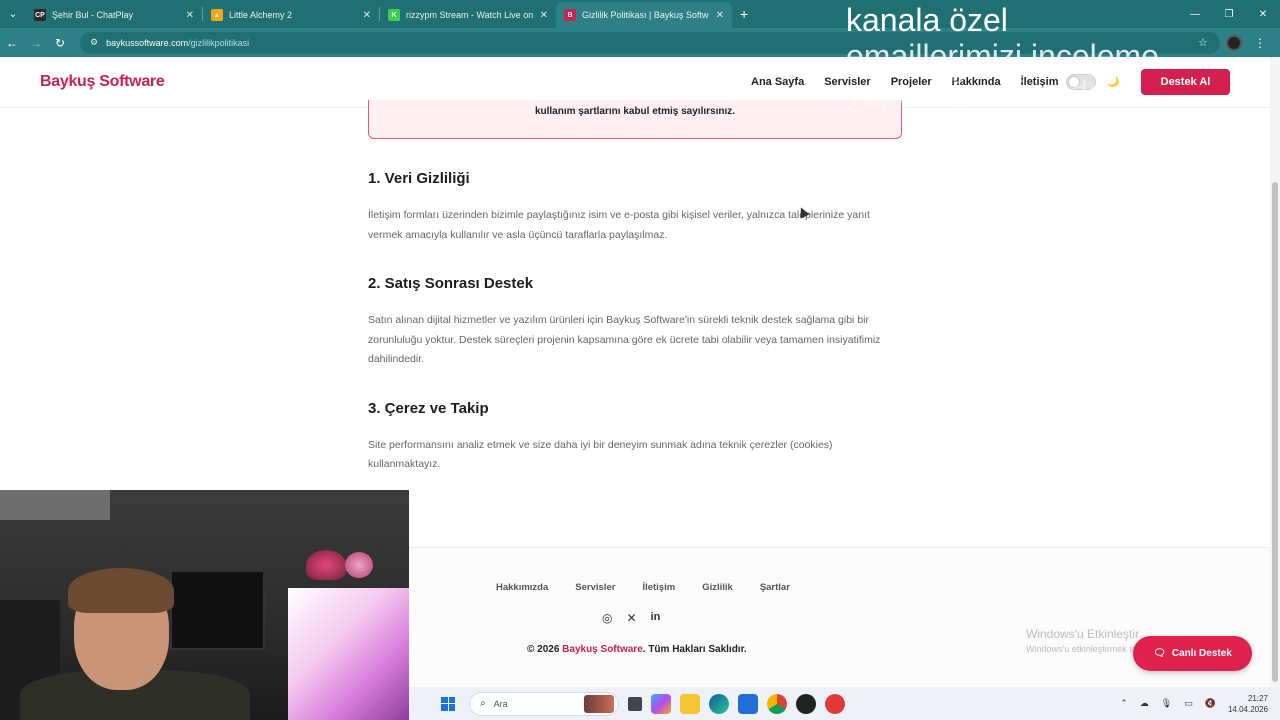 This screenshot has height=720, width=1280. I want to click on tray-volume-icon: 🔇, so click(1210, 703).